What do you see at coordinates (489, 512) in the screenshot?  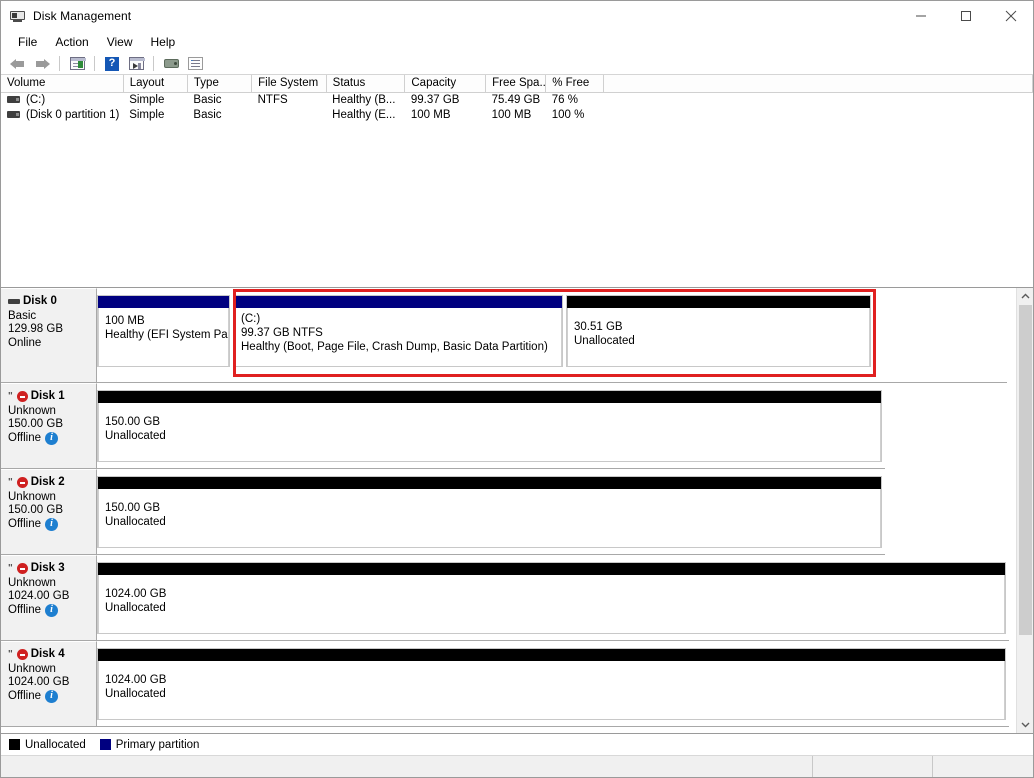 I see `partition-unallocated-disk-2: 150.00 GB Unallocated` at bounding box center [489, 512].